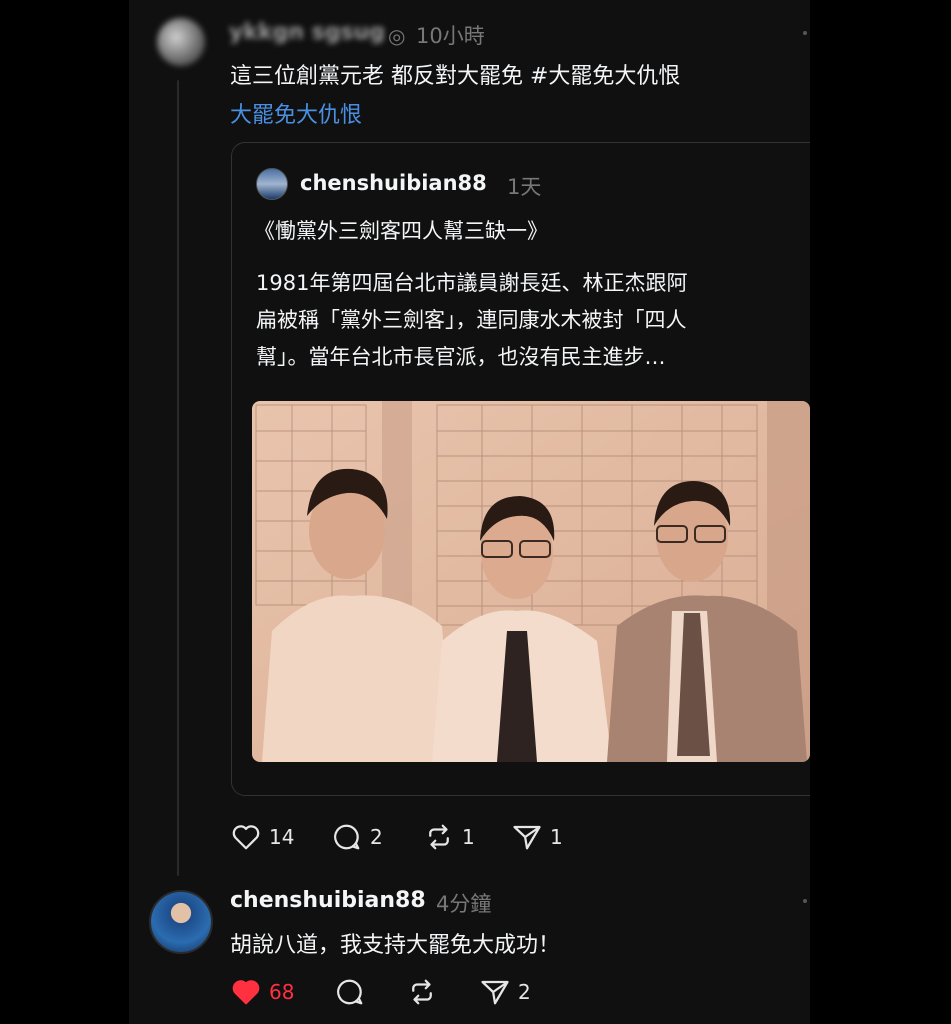  What do you see at coordinates (524, 992) in the screenshot?
I see `reply-share-count: 2` at bounding box center [524, 992].